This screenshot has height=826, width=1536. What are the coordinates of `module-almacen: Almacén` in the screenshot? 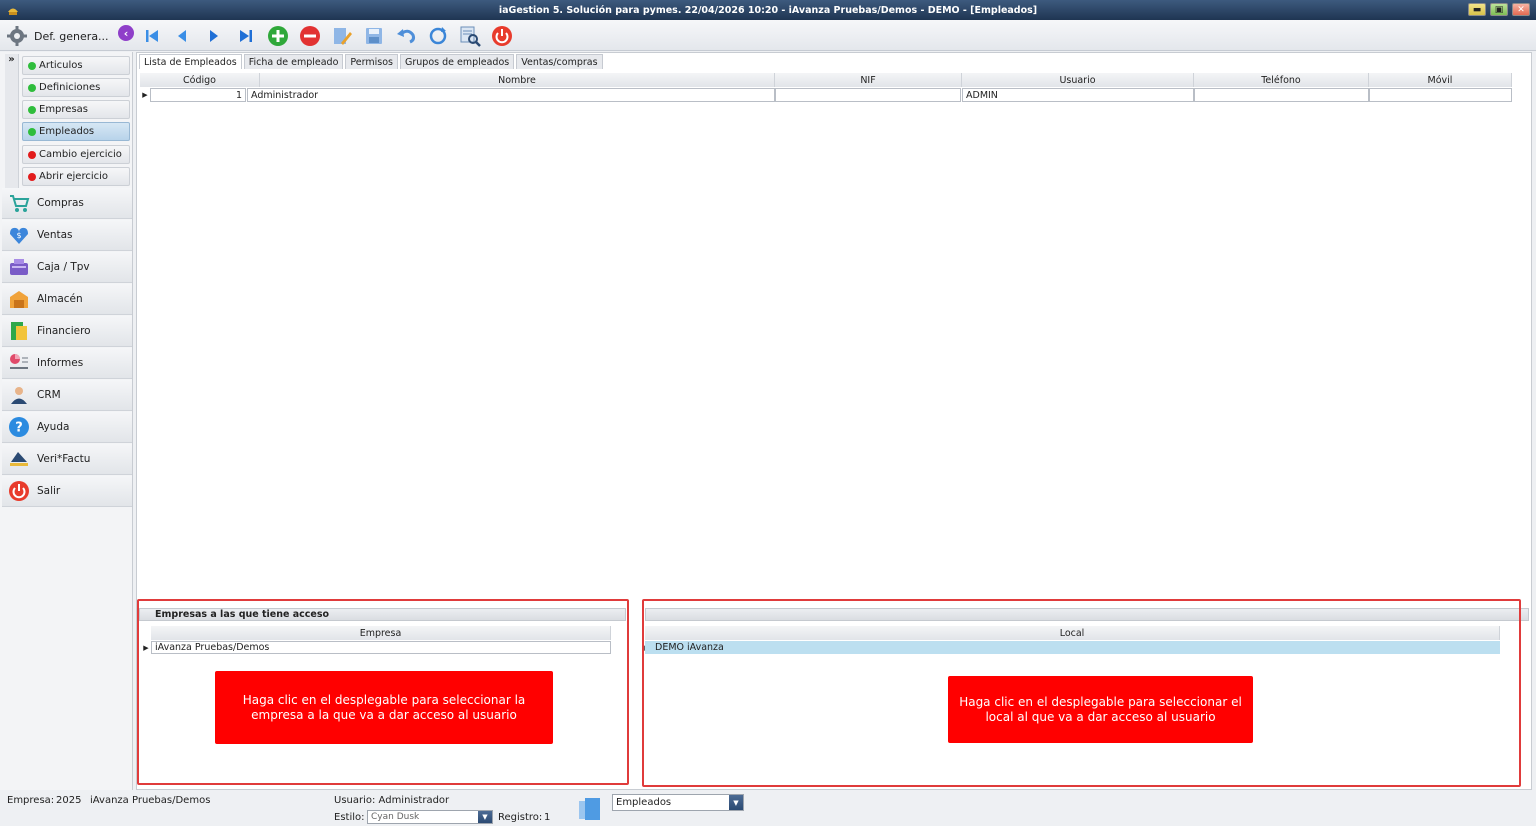 It's located at (67, 299).